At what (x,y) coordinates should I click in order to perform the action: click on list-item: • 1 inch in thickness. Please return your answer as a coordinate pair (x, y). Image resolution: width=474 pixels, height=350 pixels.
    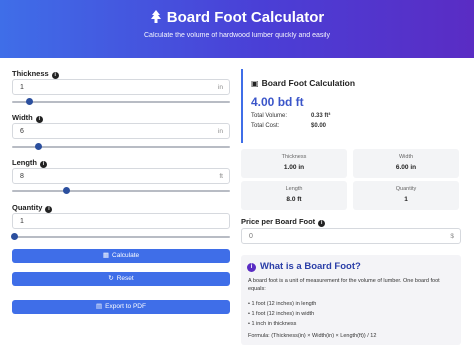
    Looking at the image, I should click on (272, 324).